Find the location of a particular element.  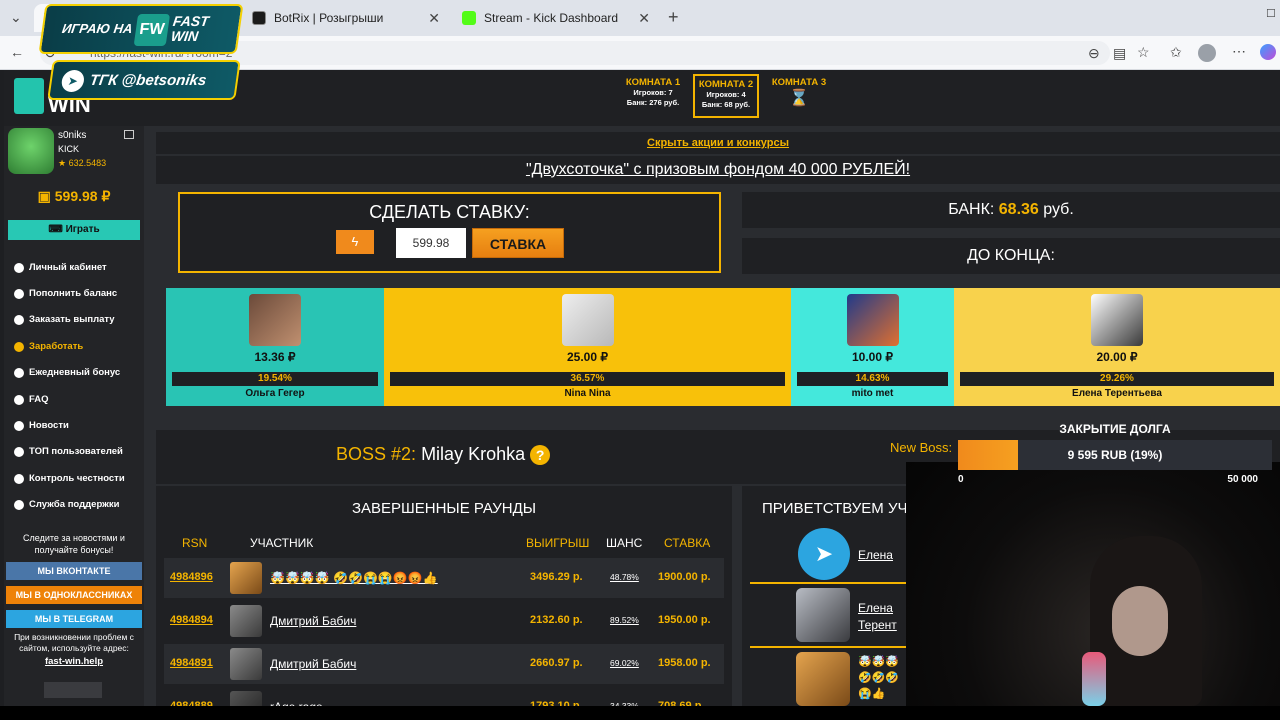

profile-avatar is located at coordinates (1207, 53).